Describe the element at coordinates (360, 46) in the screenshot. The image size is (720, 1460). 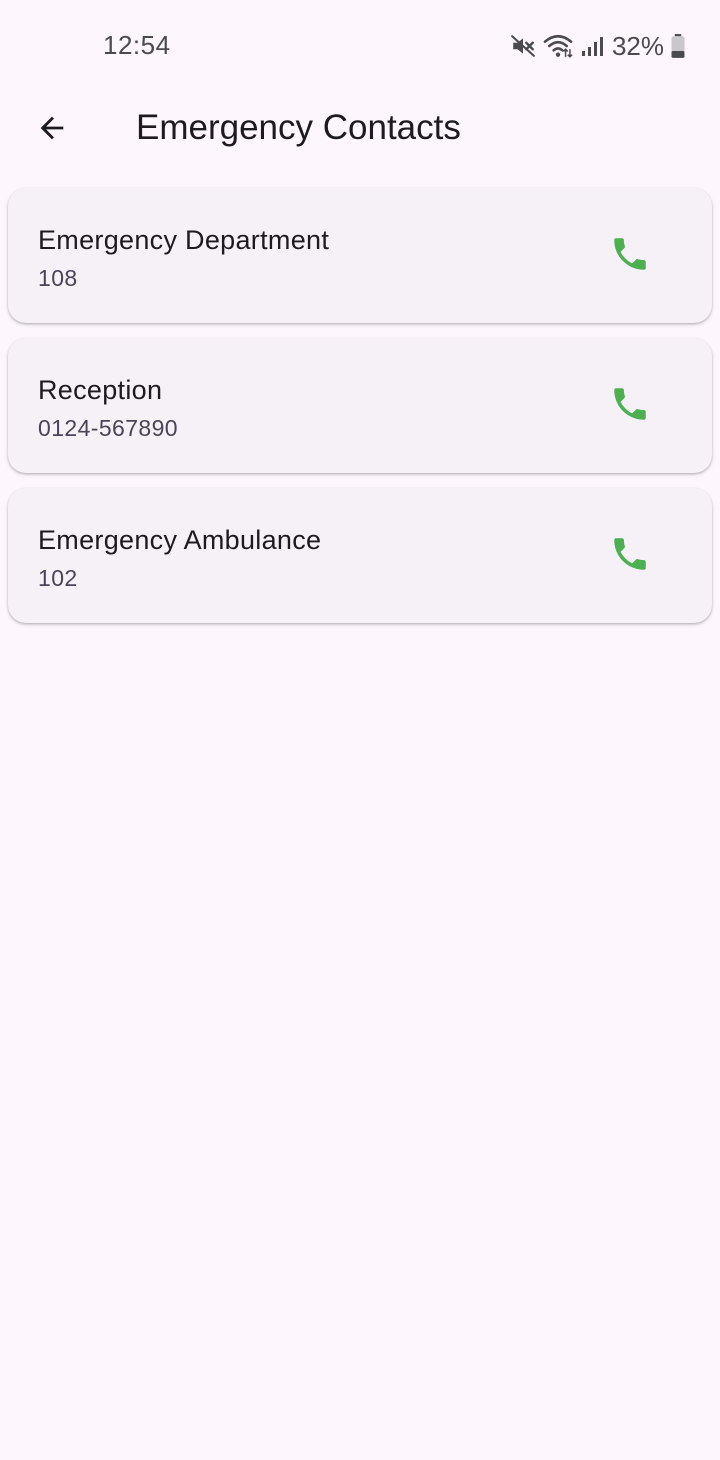
I see `status-bar: 12:54 32%` at that location.